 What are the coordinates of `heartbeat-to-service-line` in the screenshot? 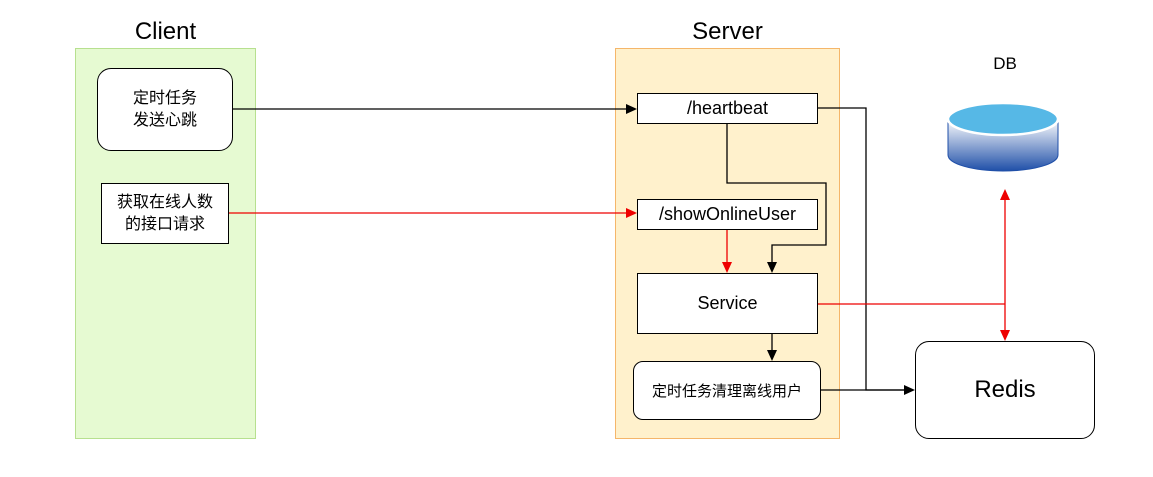 It's located at (776, 193).